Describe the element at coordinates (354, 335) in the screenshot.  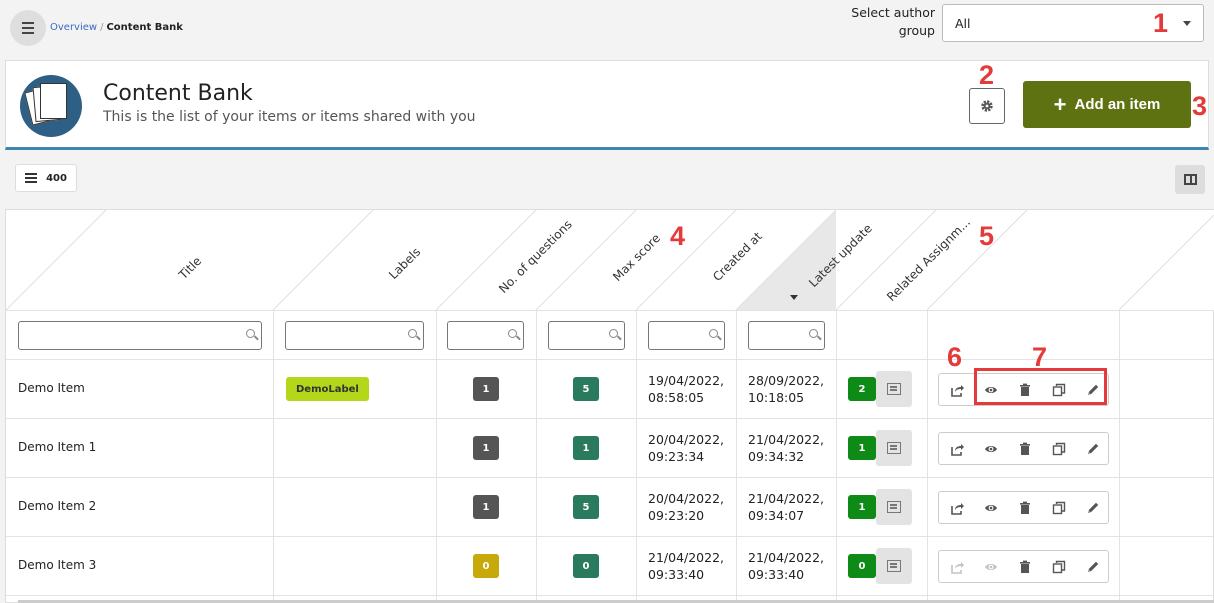
I see `filter-labels-input` at that location.